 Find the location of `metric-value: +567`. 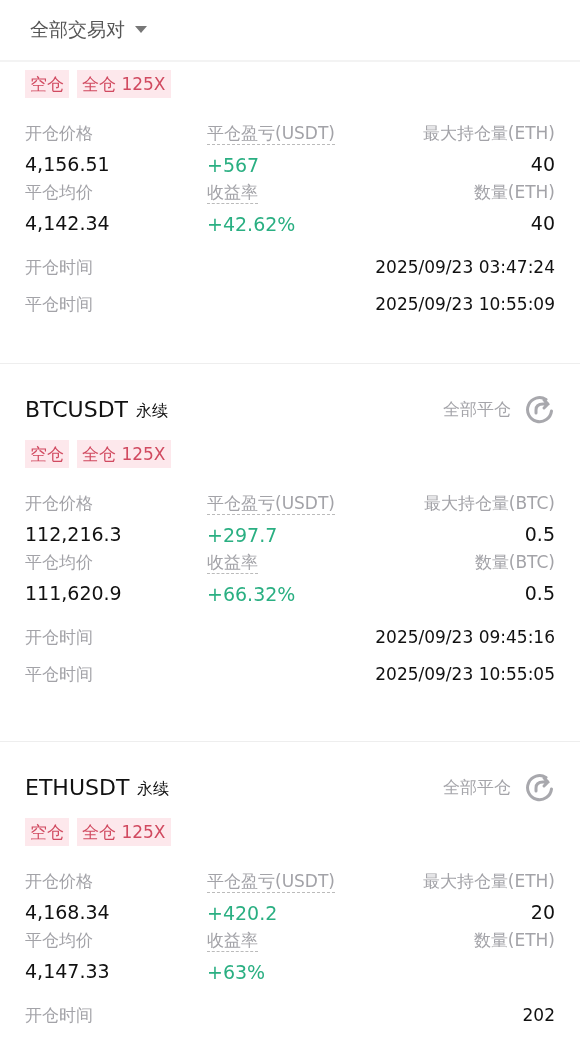

metric-value: +567 is located at coordinates (233, 165).